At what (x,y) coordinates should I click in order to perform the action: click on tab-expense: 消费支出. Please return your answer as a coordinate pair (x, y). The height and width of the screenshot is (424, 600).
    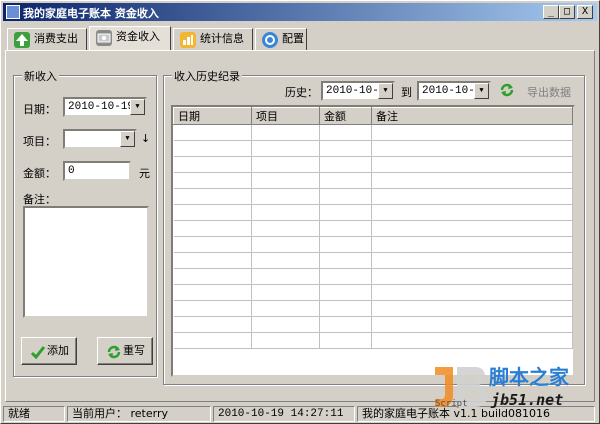
    Looking at the image, I should click on (47, 39).